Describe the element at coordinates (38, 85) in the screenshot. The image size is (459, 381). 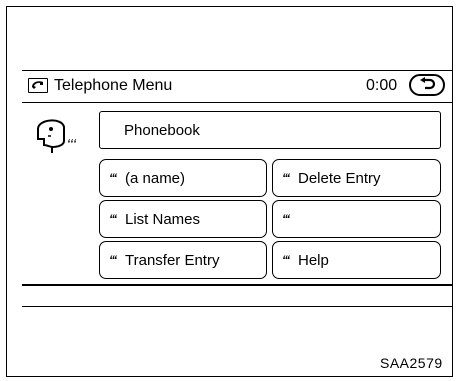
I see `telephone-icon` at that location.